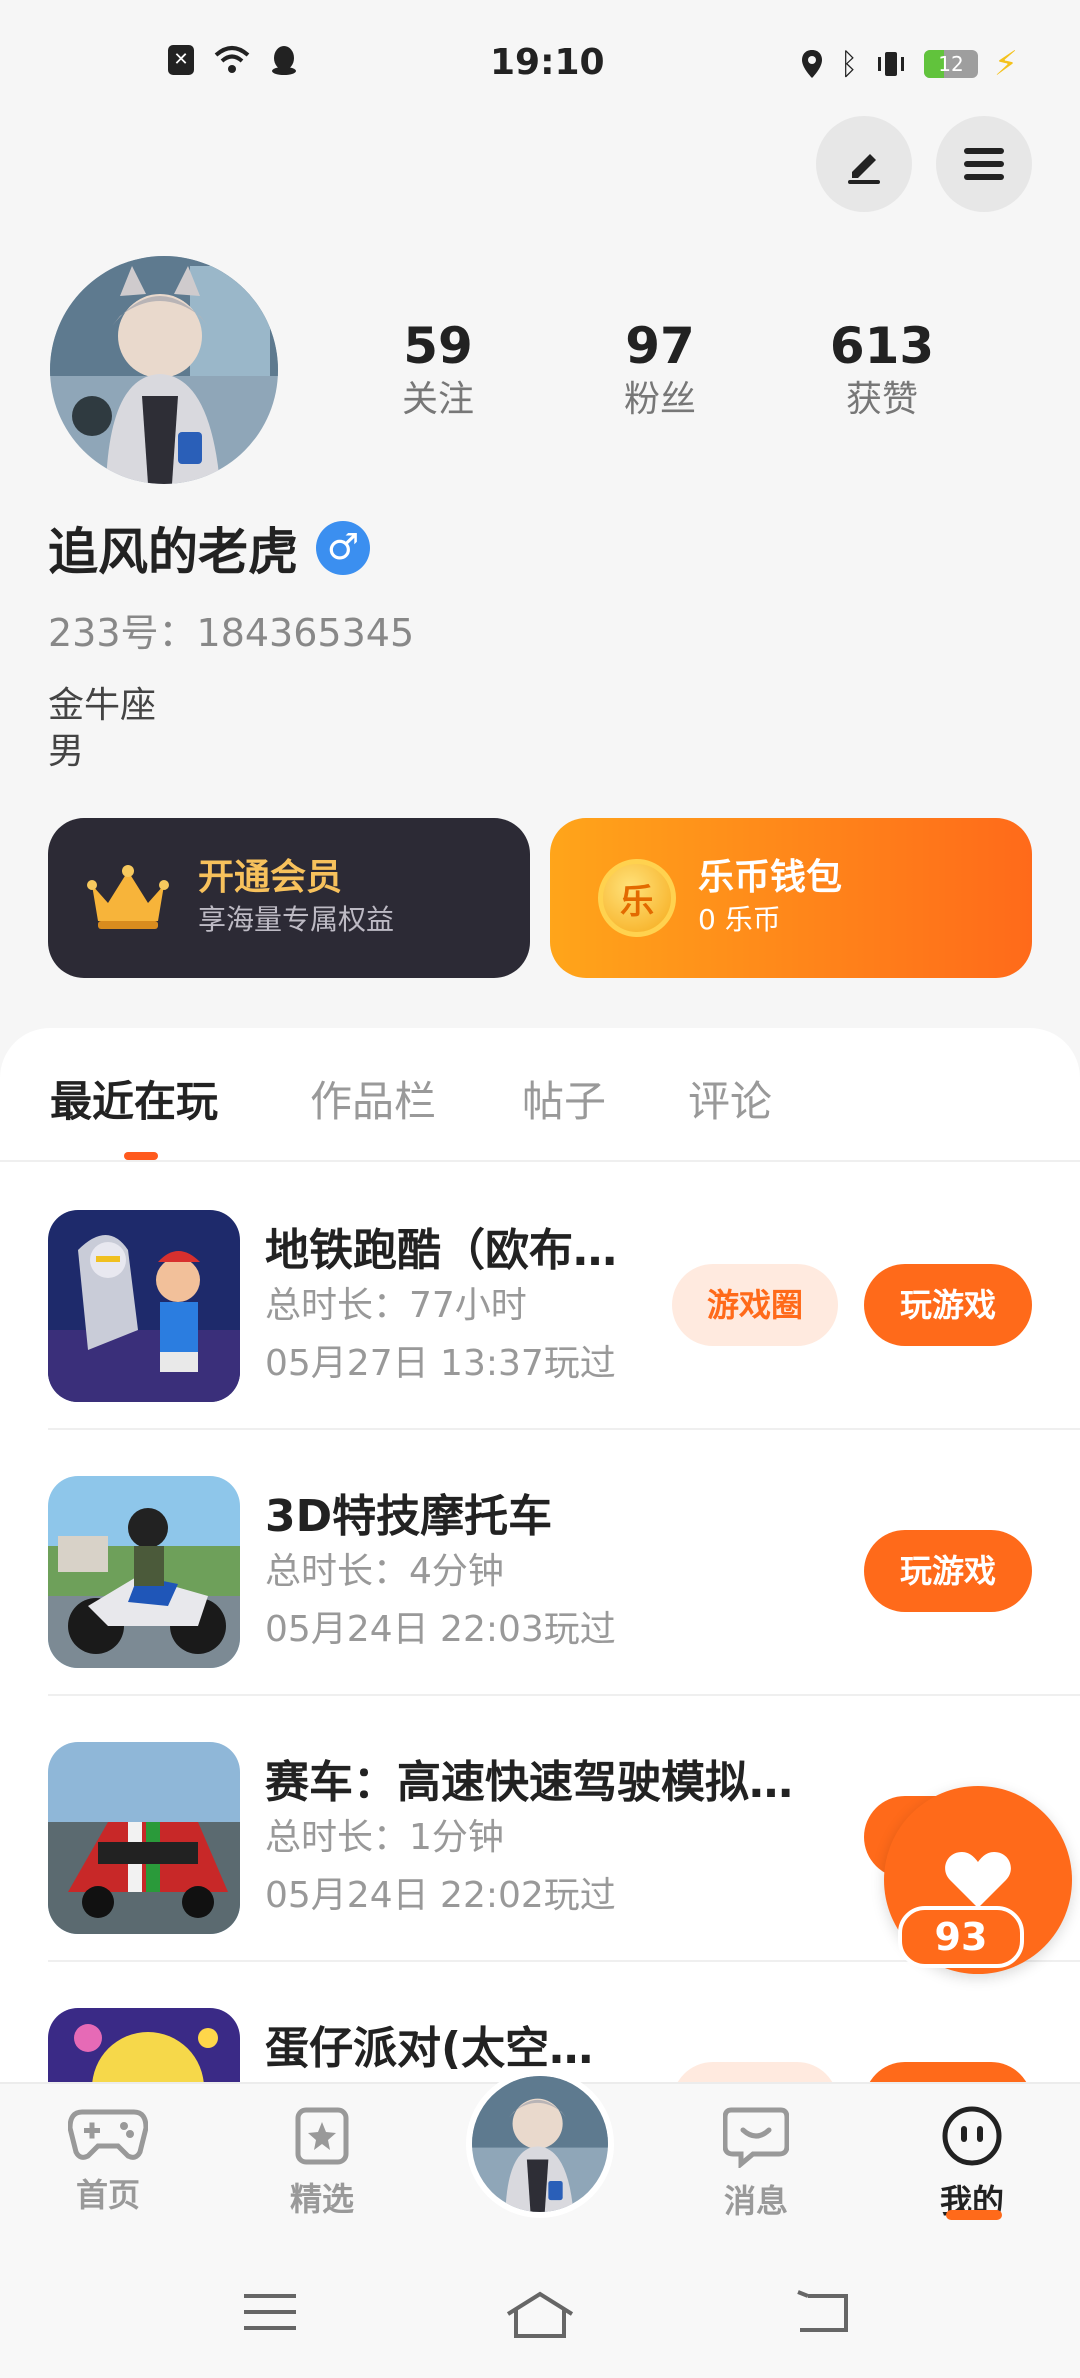 This screenshot has width=1080, height=2378. What do you see at coordinates (881, 399) in the screenshot?
I see `likes-label: 获赞` at bounding box center [881, 399].